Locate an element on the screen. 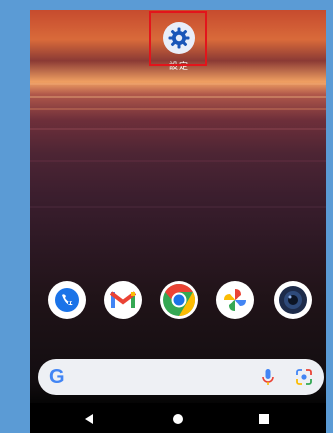  recents-square-icon is located at coordinates (264, 419).